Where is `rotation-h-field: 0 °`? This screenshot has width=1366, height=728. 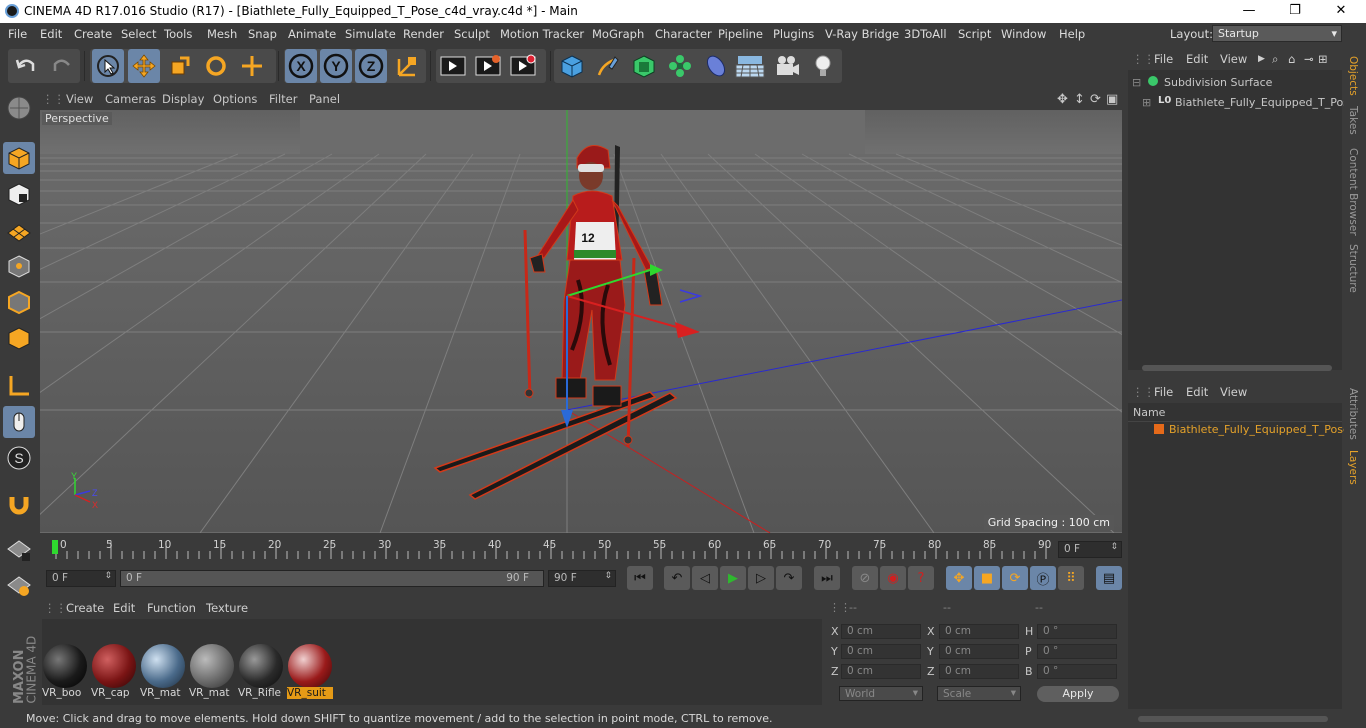
rotation-h-field: 0 ° is located at coordinates (1077, 631).